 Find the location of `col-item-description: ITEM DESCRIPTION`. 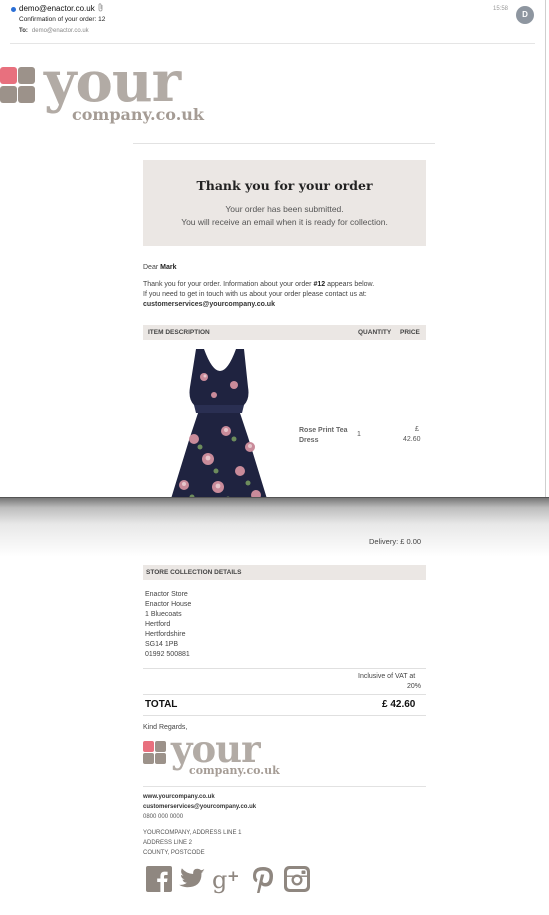

col-item-description: ITEM DESCRIPTION is located at coordinates (179, 332).